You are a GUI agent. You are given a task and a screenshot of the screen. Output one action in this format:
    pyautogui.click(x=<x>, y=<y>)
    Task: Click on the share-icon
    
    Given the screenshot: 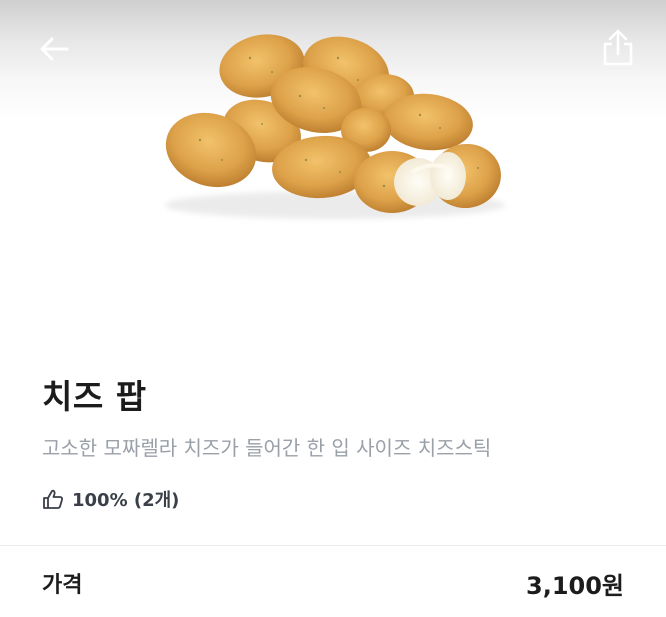 What is the action you would take?
    pyautogui.click(x=618, y=47)
    